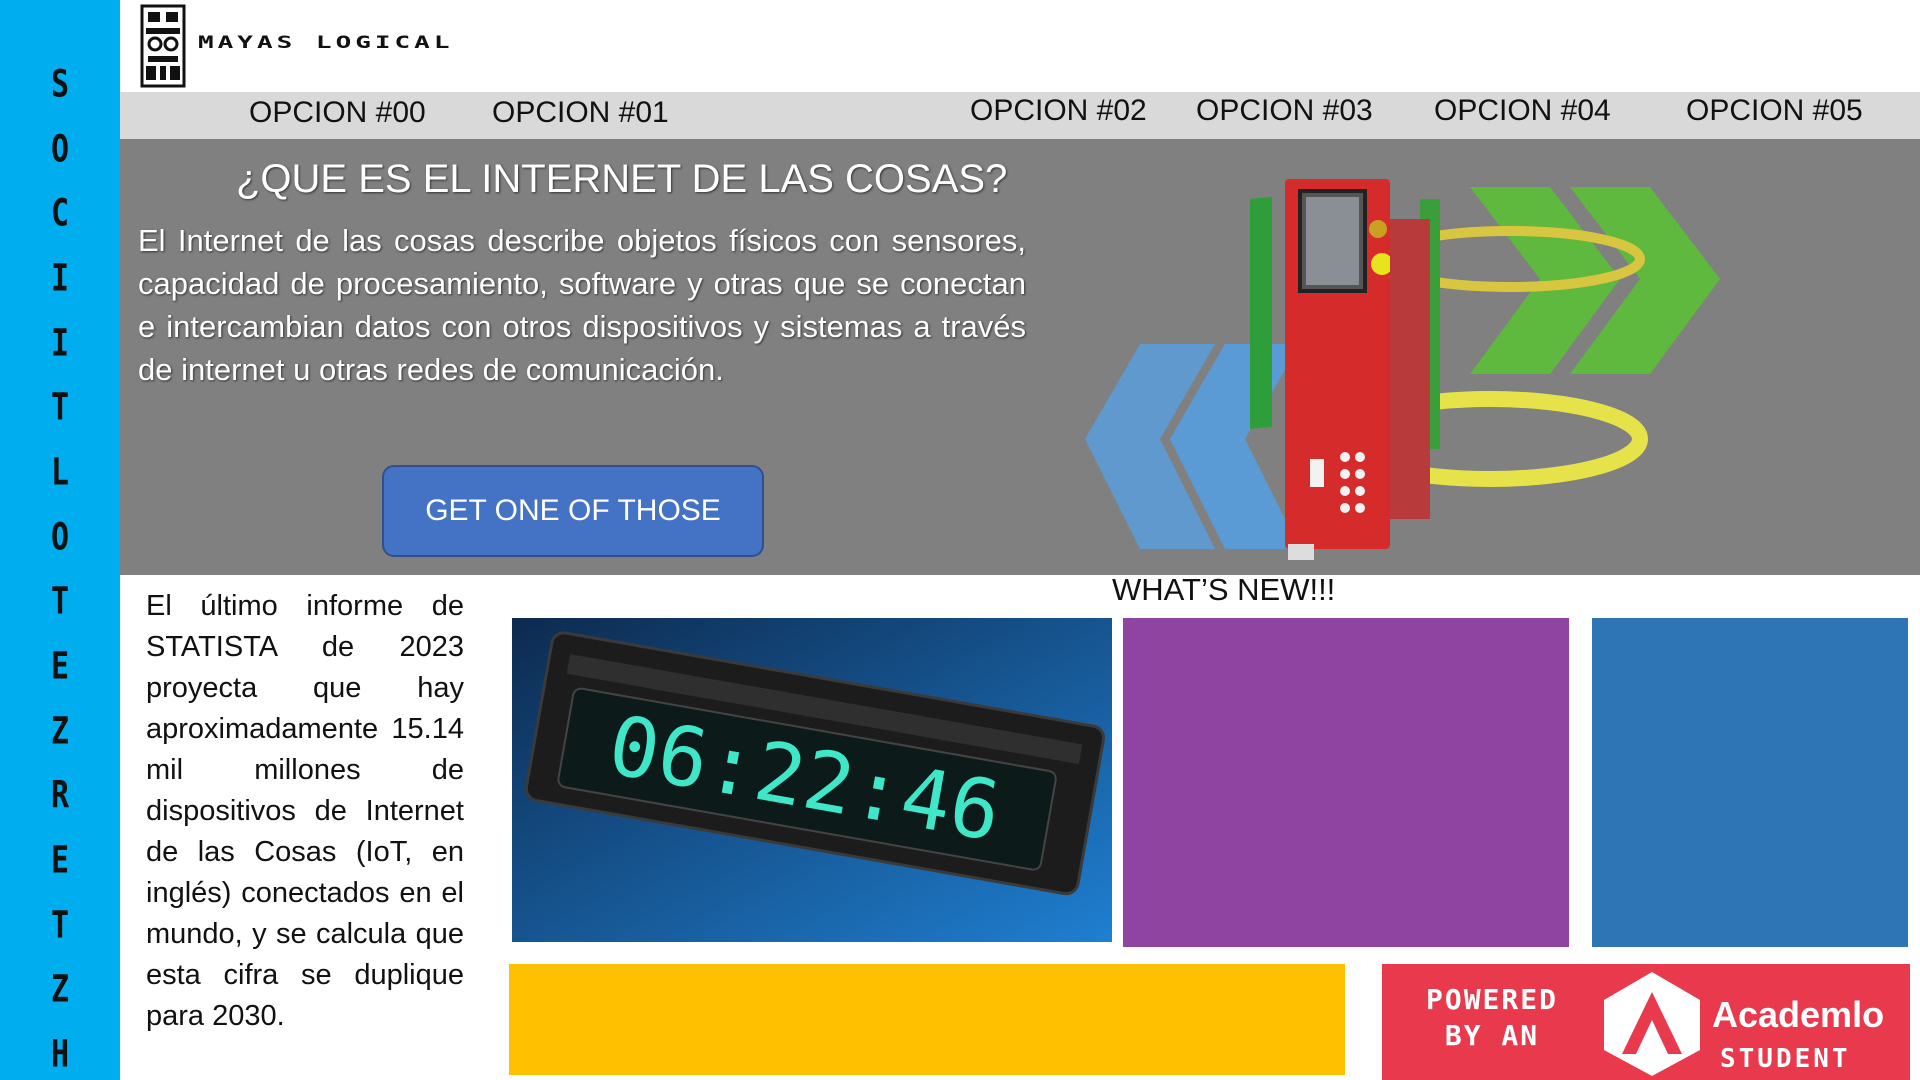 This screenshot has height=1080, width=1920. Describe the element at coordinates (1522, 111) in the screenshot. I see `nav-item-opcion-04: OPCION #04` at that location.